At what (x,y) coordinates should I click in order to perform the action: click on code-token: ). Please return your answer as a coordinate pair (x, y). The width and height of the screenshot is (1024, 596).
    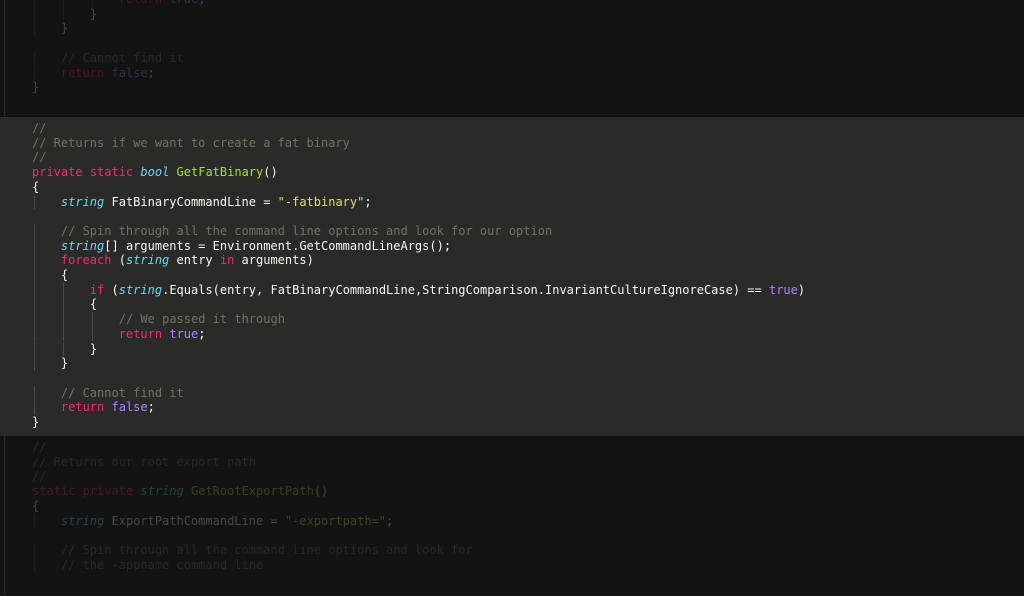
    Looking at the image, I should click on (801, 289).